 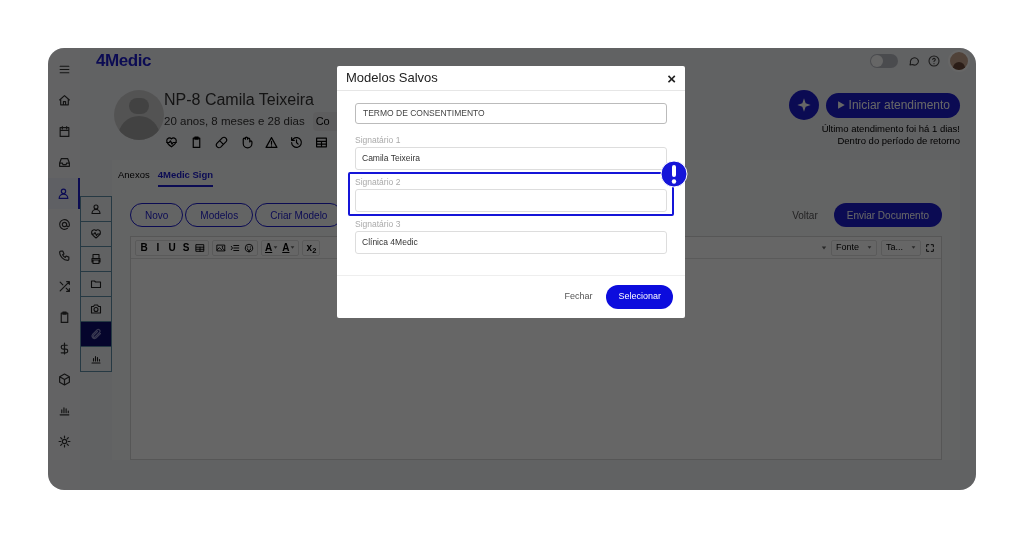 I want to click on tab: 4Medic Sign, so click(x=185, y=178).